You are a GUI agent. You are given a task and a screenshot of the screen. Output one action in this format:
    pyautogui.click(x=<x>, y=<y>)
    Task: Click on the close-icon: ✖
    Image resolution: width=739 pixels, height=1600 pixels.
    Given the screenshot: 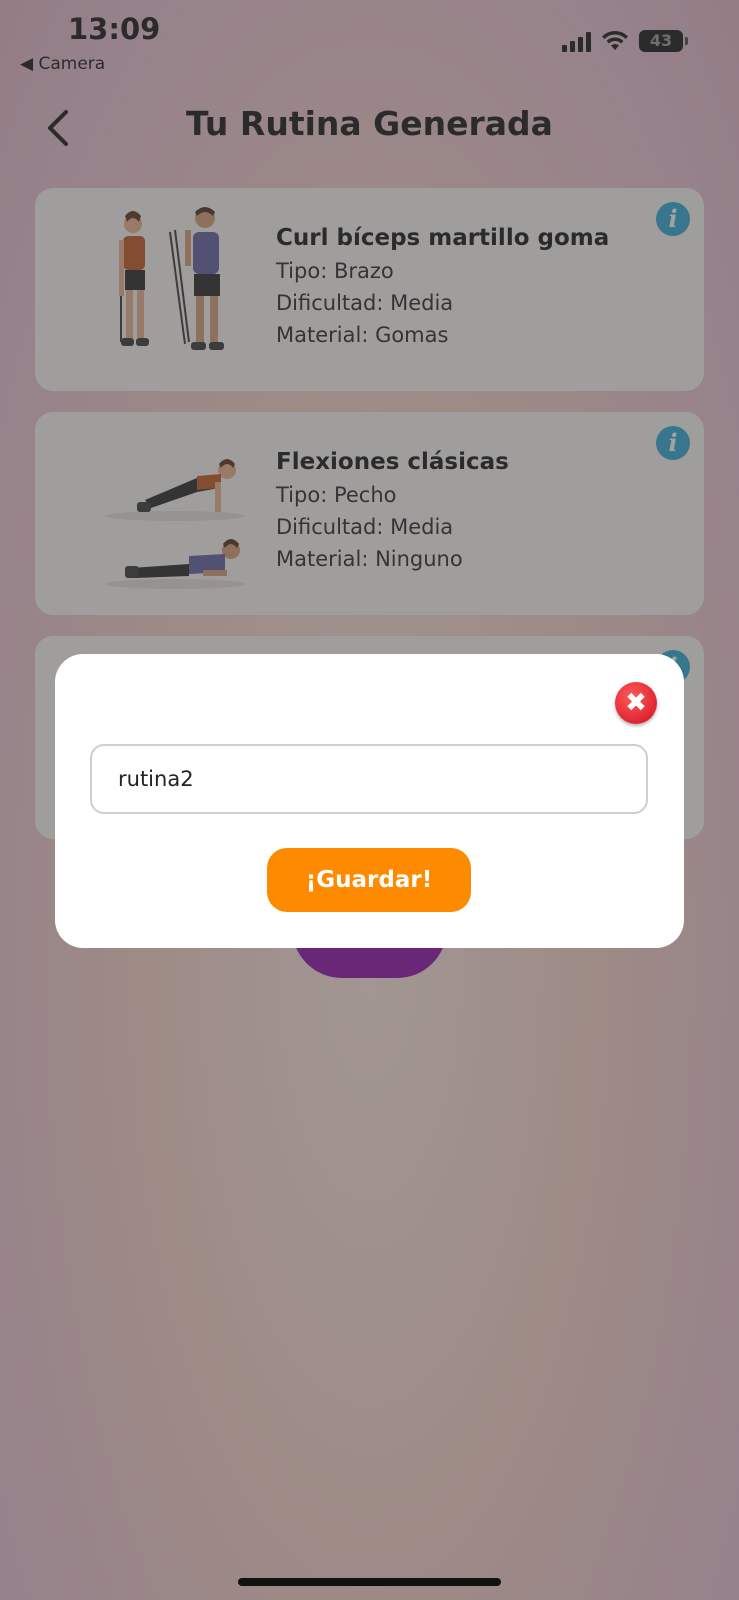 What is the action you would take?
    pyautogui.click(x=636, y=703)
    